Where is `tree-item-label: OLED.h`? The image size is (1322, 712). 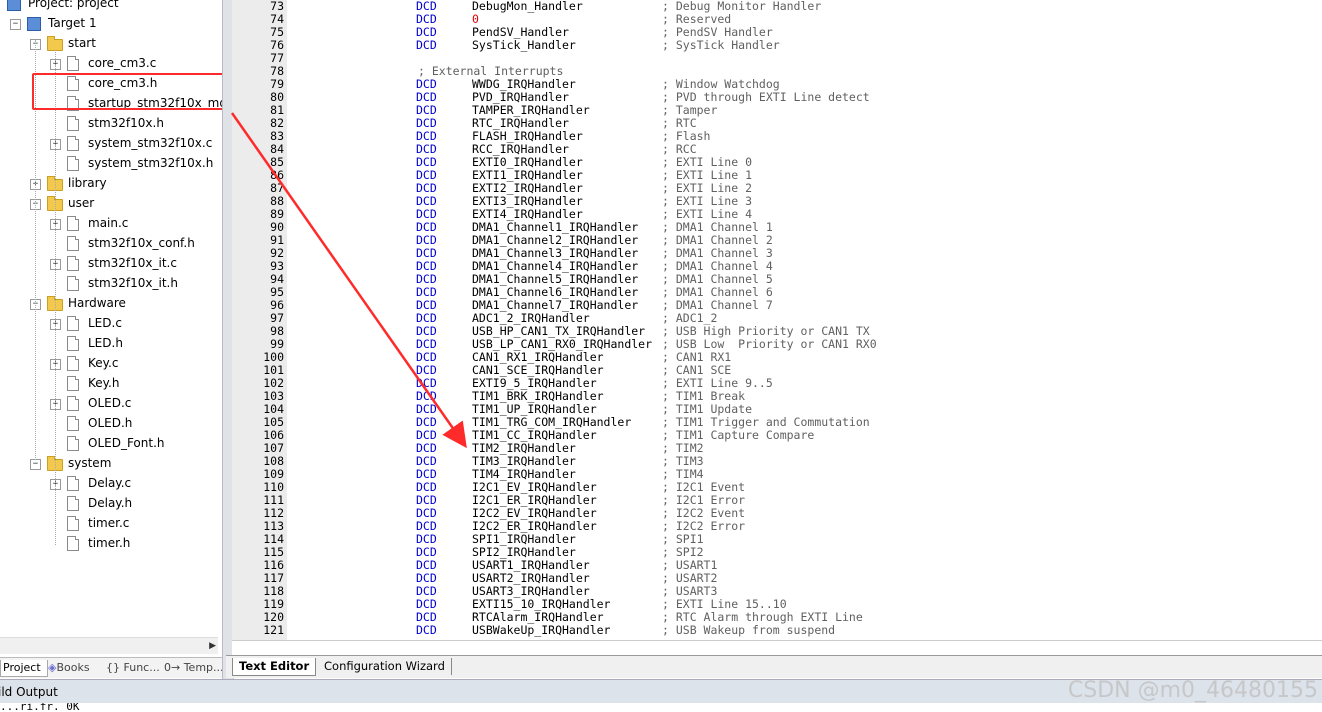
tree-item-label: OLED.h is located at coordinates (110, 423).